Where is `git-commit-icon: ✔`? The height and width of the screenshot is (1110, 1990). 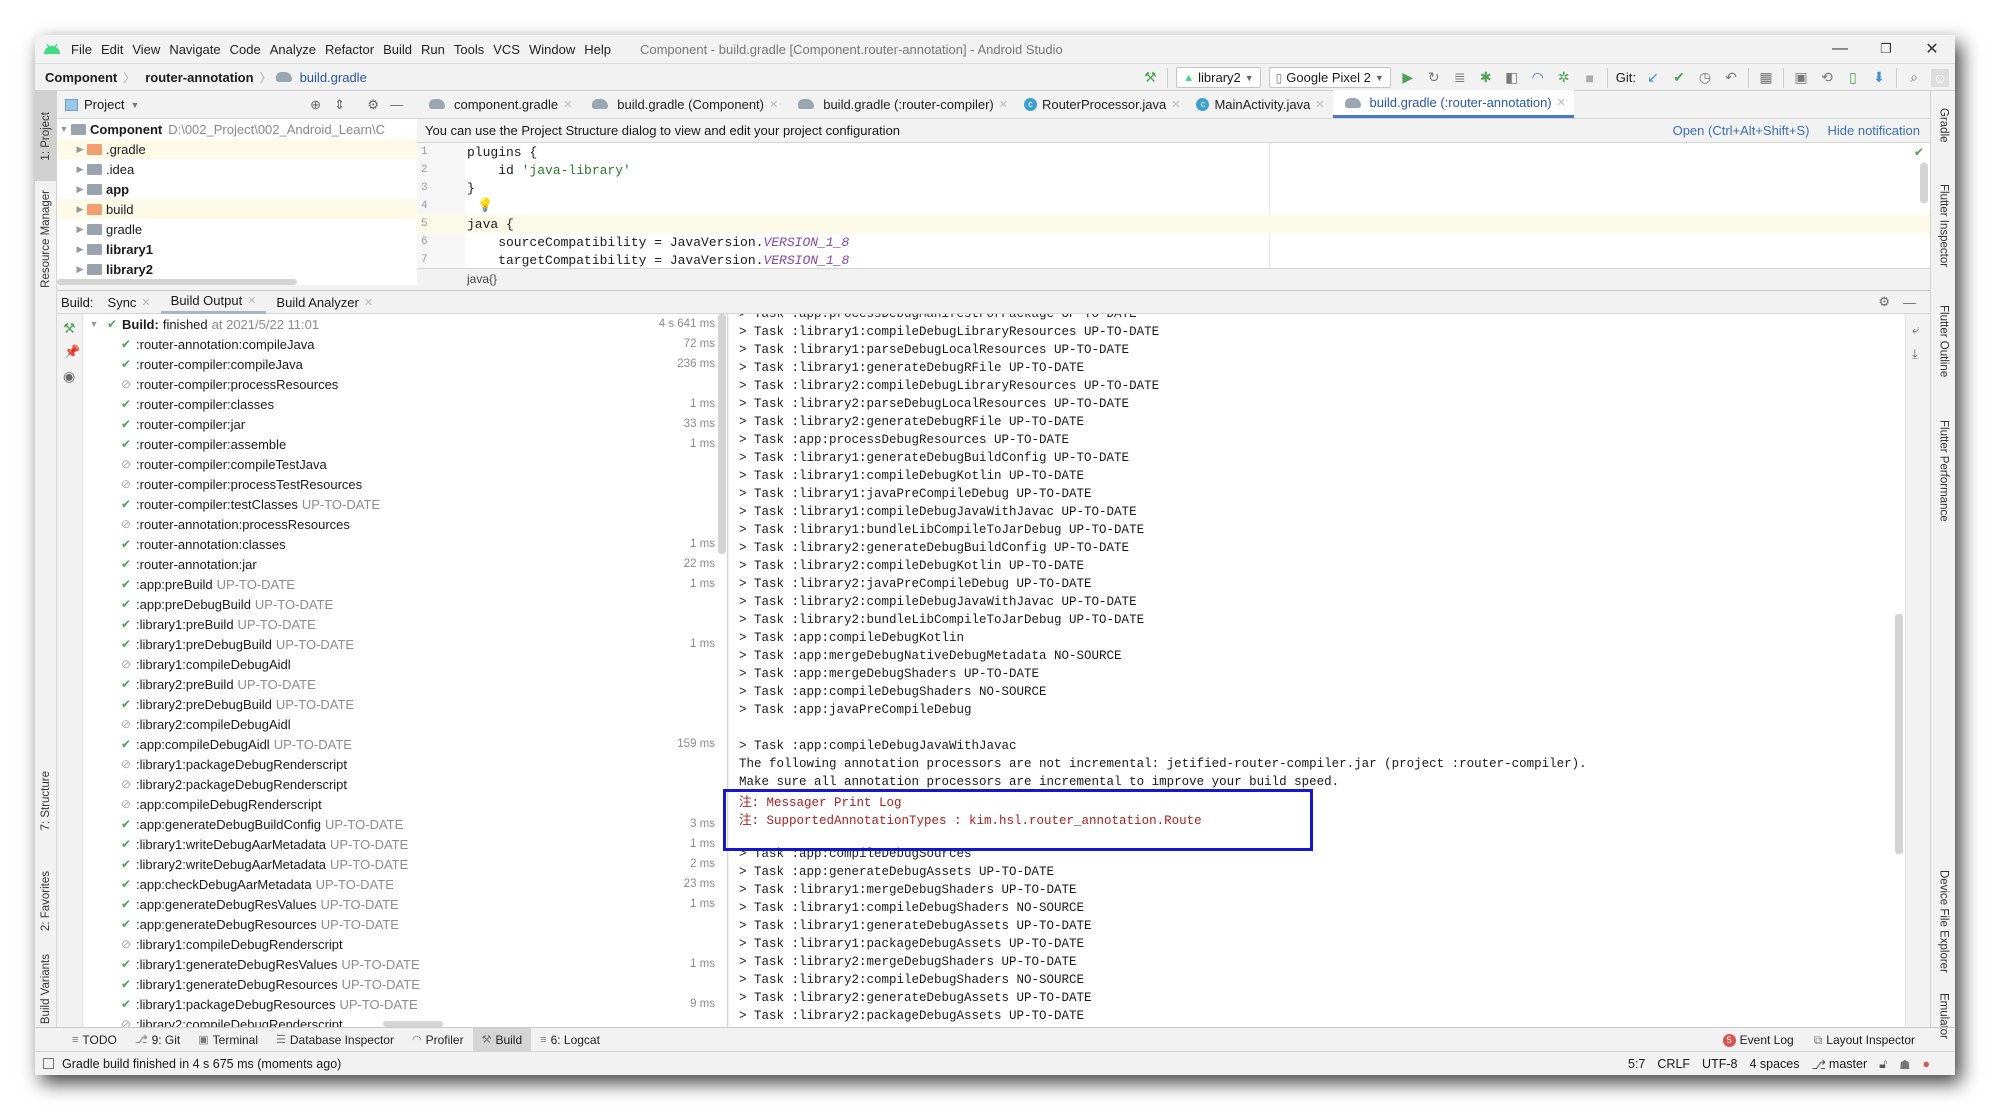
git-commit-icon: ✔ is located at coordinates (1679, 78).